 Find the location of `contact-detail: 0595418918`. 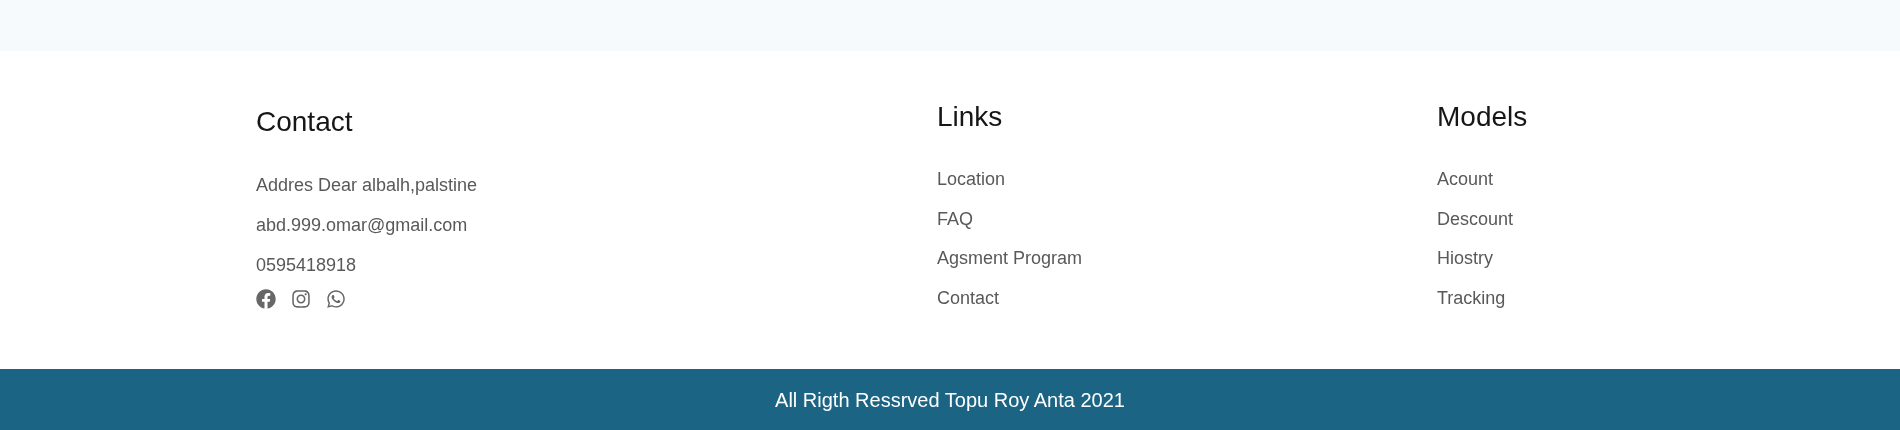

contact-detail: 0595418918 is located at coordinates (306, 265).